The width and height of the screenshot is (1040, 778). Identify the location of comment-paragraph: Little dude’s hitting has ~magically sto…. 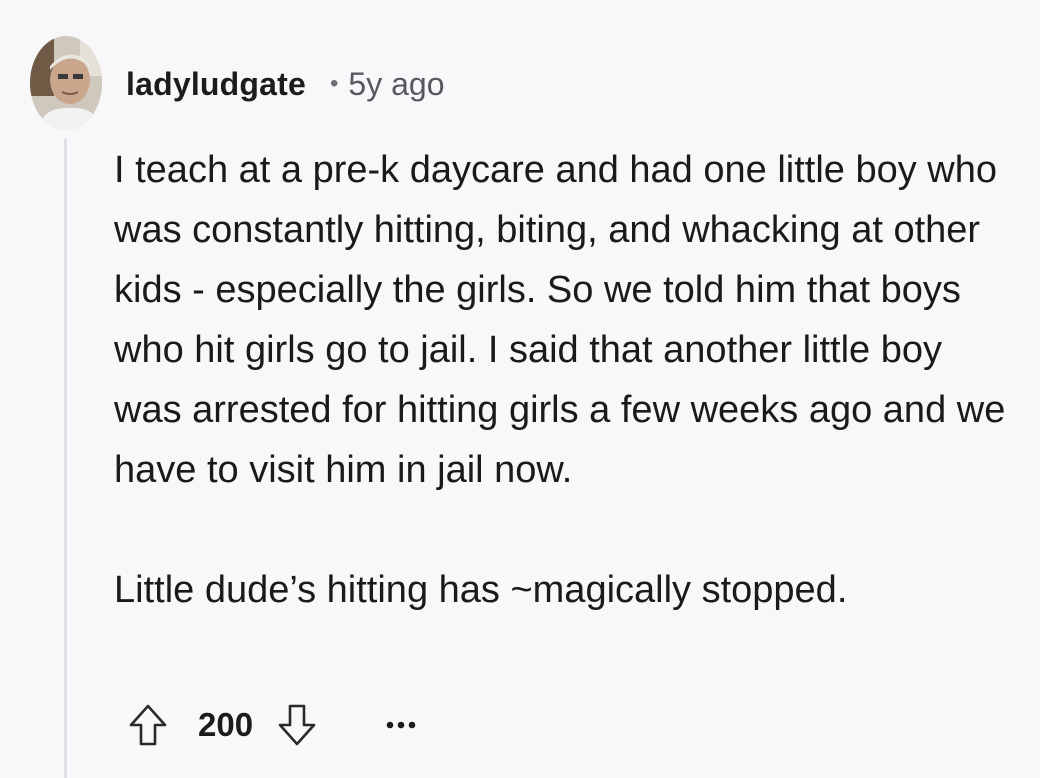
(481, 590).